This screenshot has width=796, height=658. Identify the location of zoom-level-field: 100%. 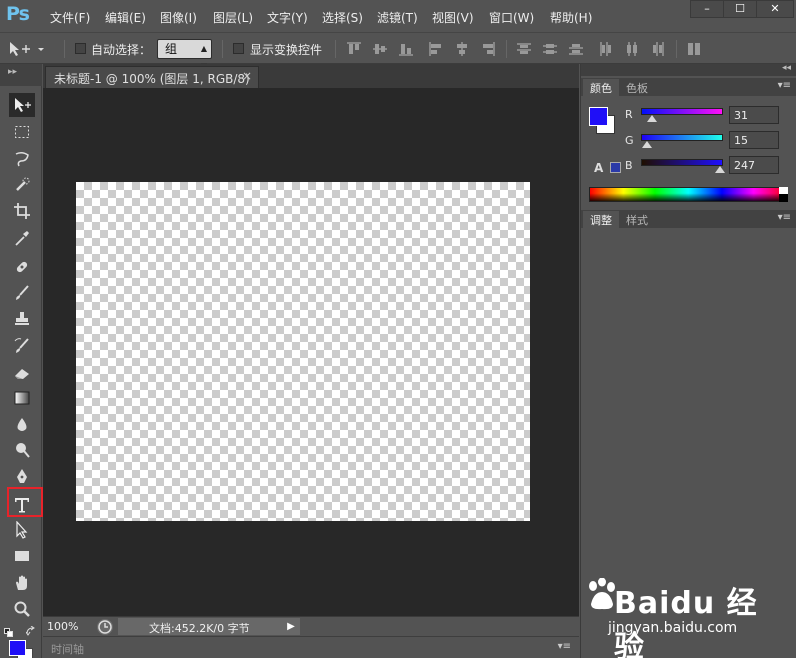
(62, 626).